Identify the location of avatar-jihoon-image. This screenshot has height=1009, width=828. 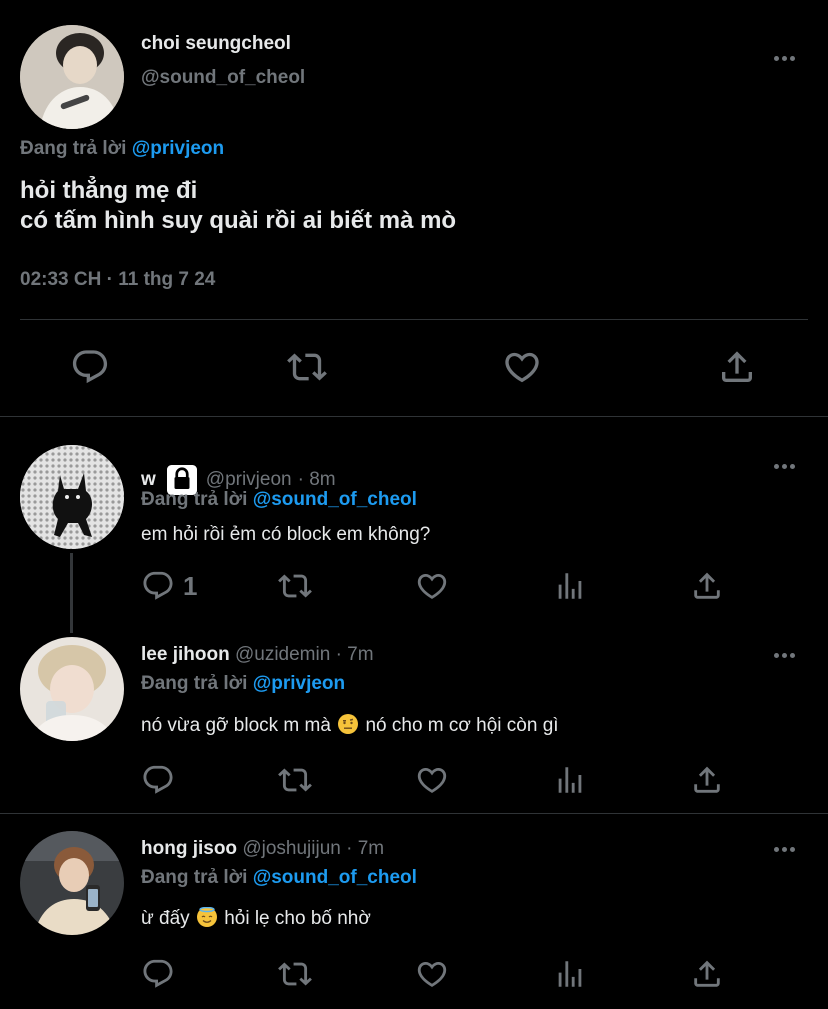
(72, 689).